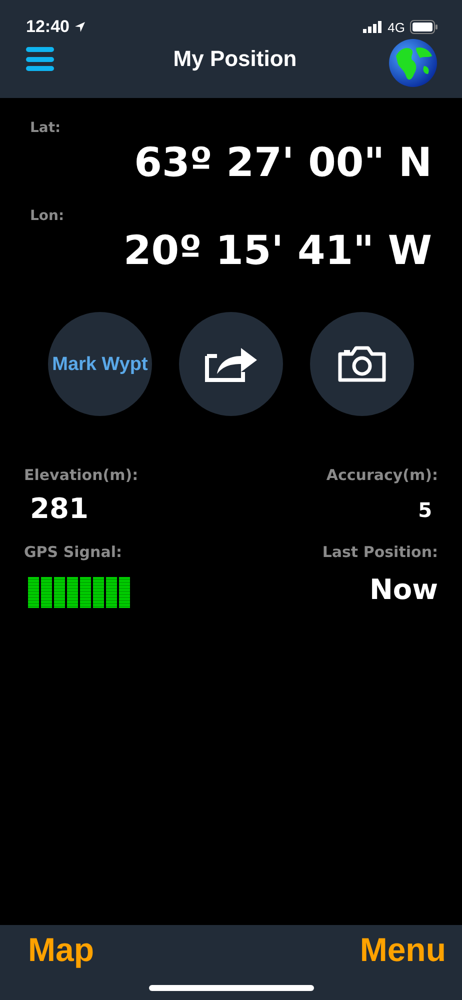 This screenshot has width=462, height=1000. I want to click on network-type: 4G, so click(396, 27).